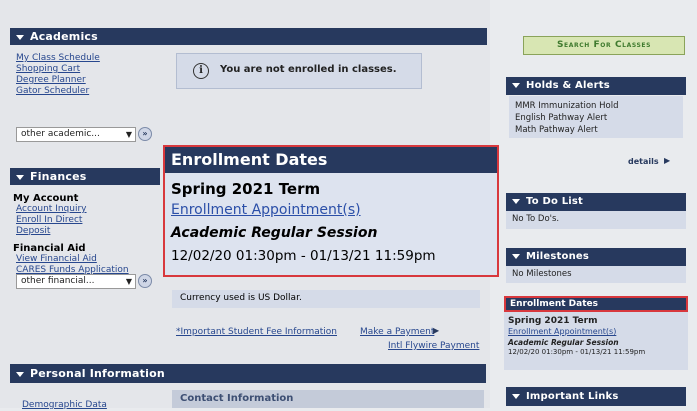  I want to click on enrollment-callout-session: Academic Regular Session, so click(274, 233).